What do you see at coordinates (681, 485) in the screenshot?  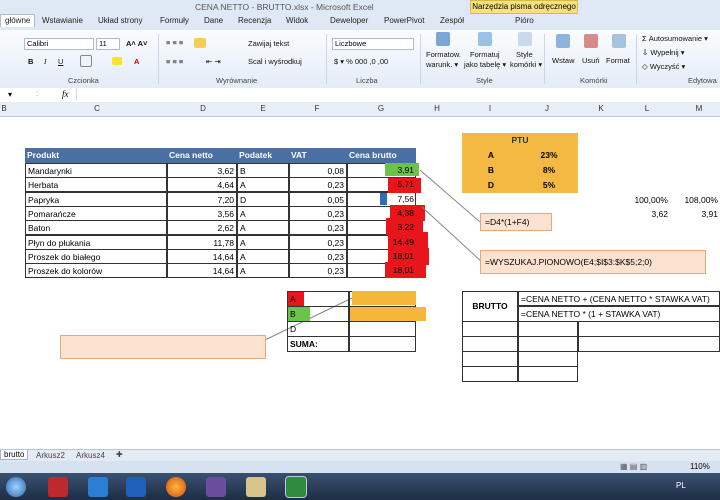 I see `language-indicator: PL` at bounding box center [681, 485].